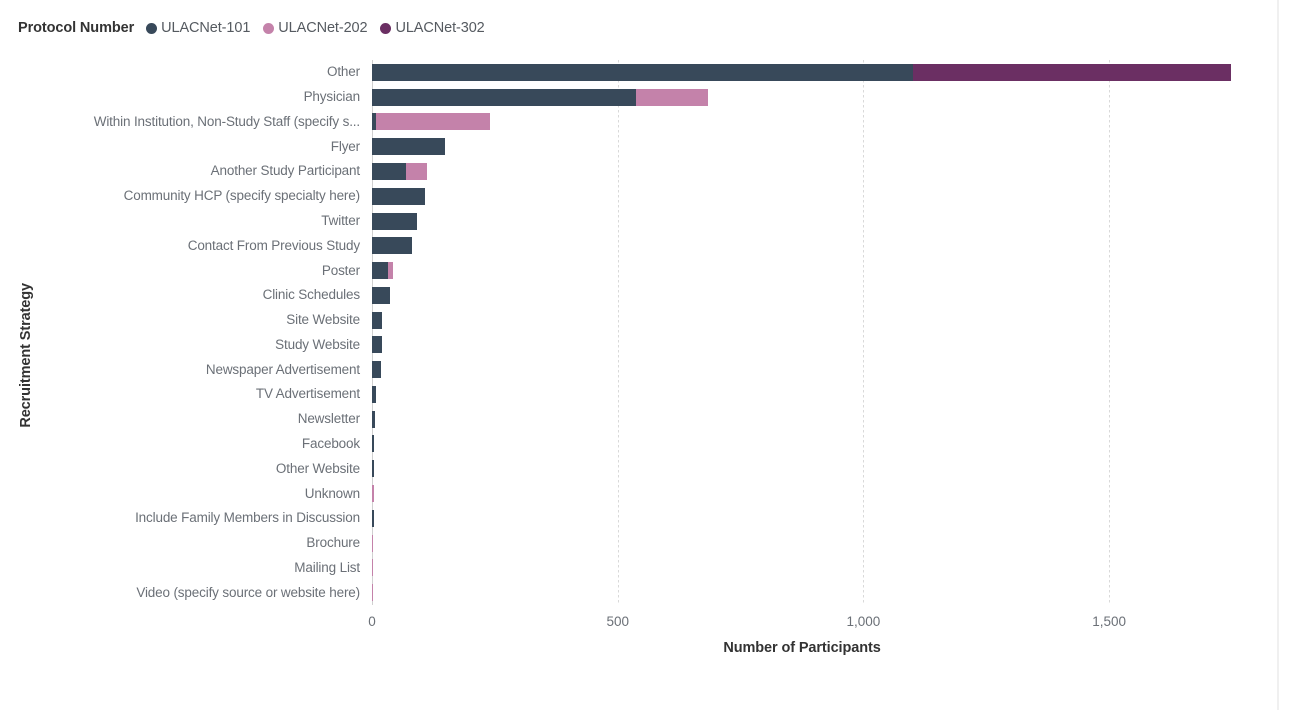 This screenshot has height=710, width=1300. I want to click on legend-item-ulacnet-202: ULACNet-202, so click(315, 28).